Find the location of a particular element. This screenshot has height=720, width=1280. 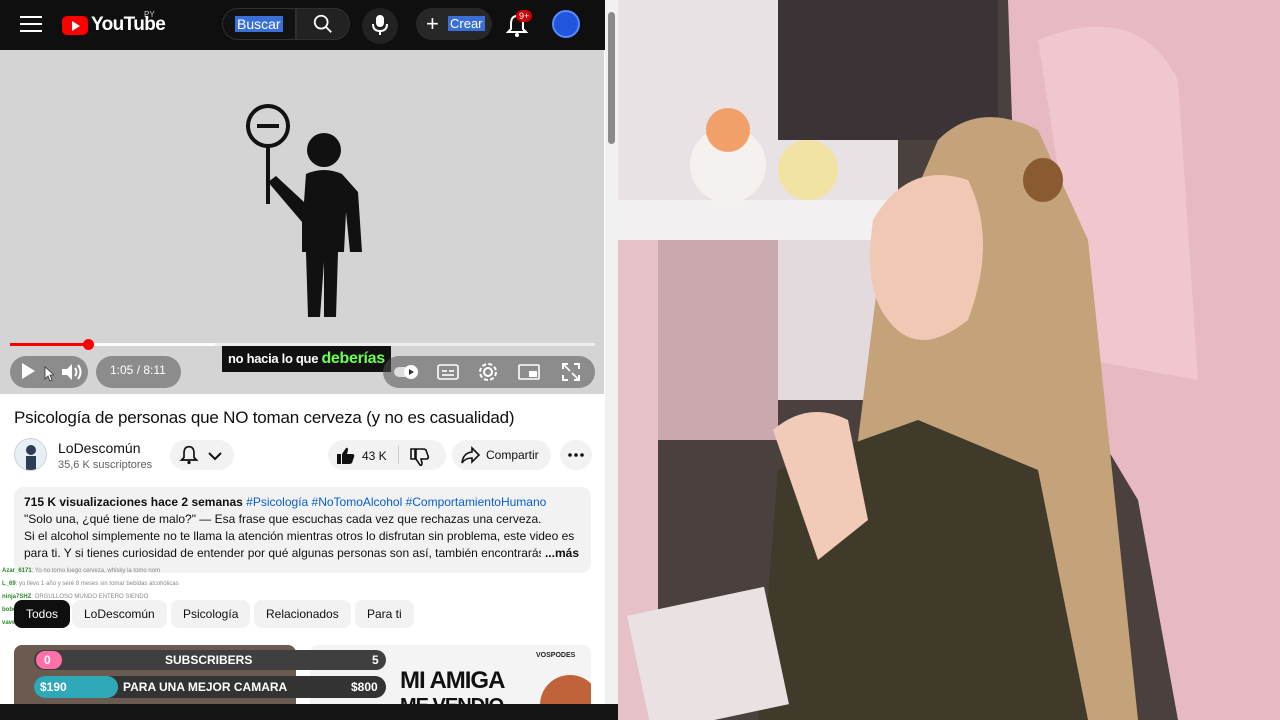

subscriber-count: 35,6 K suscriptores is located at coordinates (105, 465).